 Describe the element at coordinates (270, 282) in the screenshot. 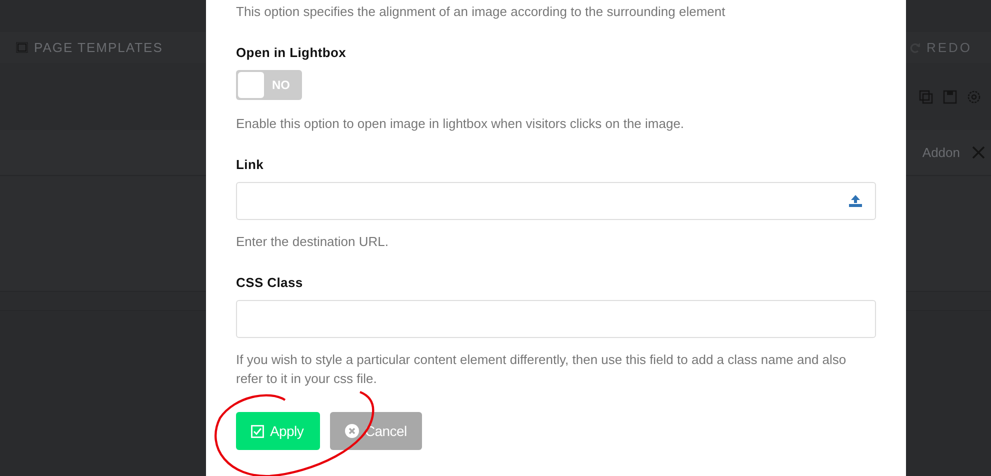

I see `field-label: CSS Class` at that location.